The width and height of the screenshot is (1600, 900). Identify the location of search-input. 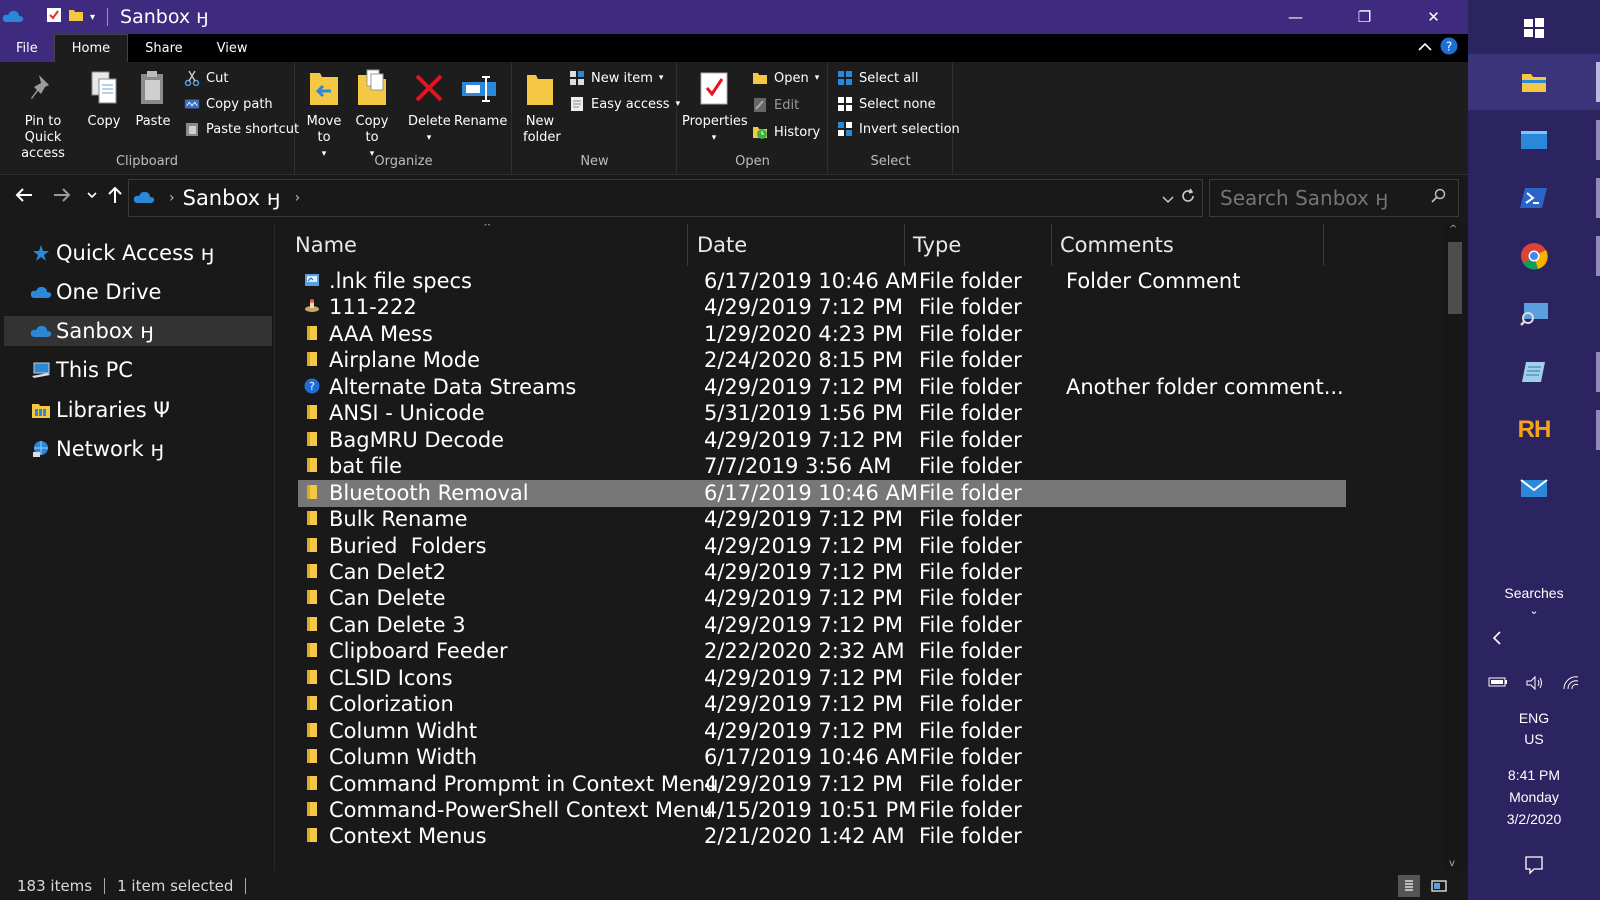
(1315, 198).